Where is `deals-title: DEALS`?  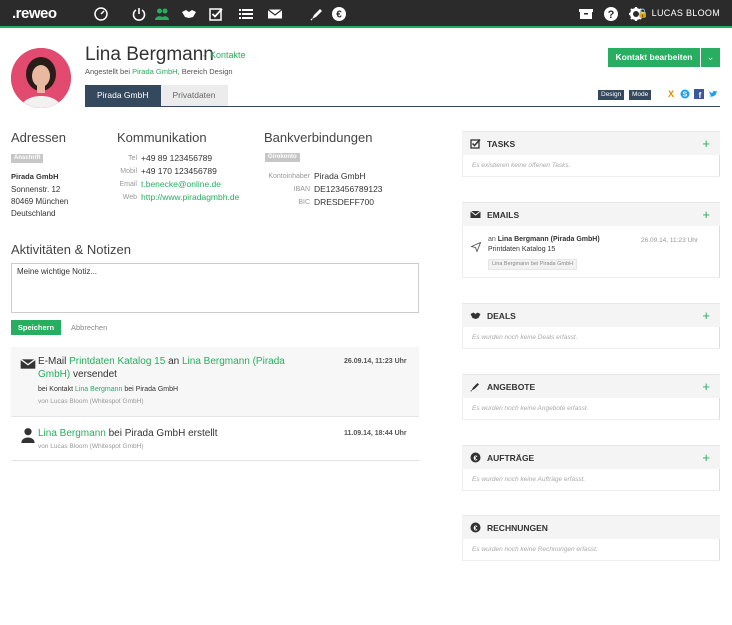
deals-title: DEALS is located at coordinates (501, 316).